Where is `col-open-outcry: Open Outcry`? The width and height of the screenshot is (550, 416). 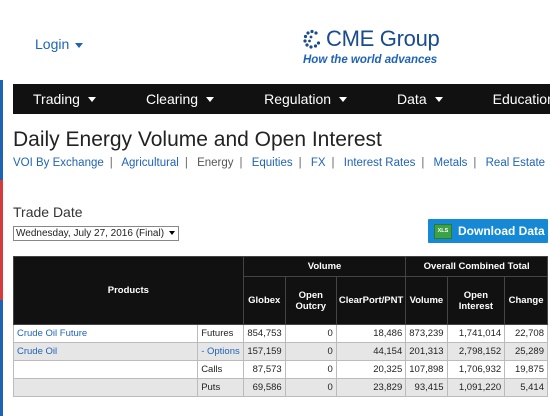 col-open-outcry: Open Outcry is located at coordinates (310, 300).